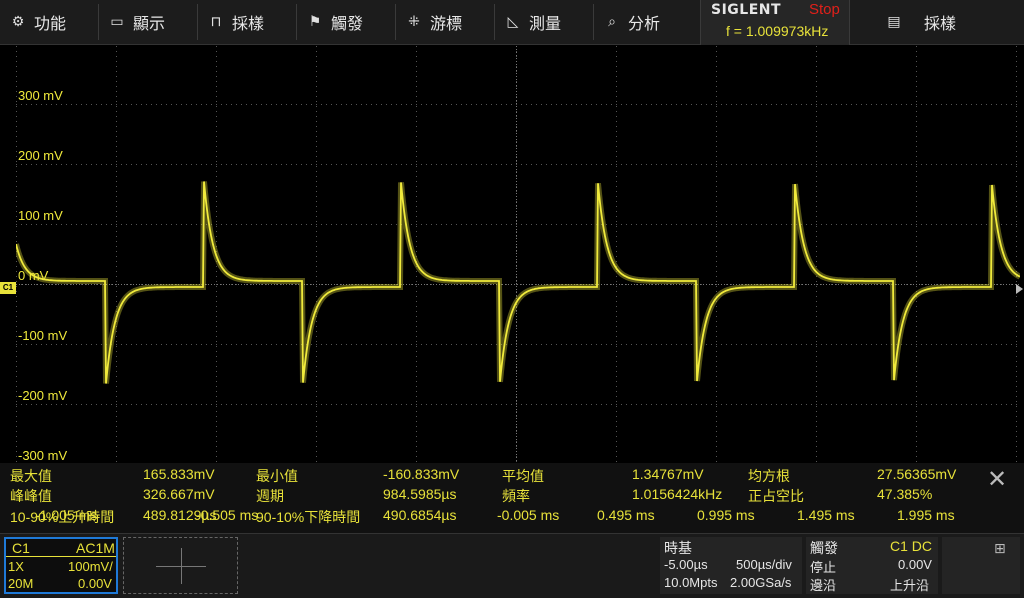 This screenshot has height=598, width=1024. I want to click on menu-display: ▭ 顯示, so click(147, 22).